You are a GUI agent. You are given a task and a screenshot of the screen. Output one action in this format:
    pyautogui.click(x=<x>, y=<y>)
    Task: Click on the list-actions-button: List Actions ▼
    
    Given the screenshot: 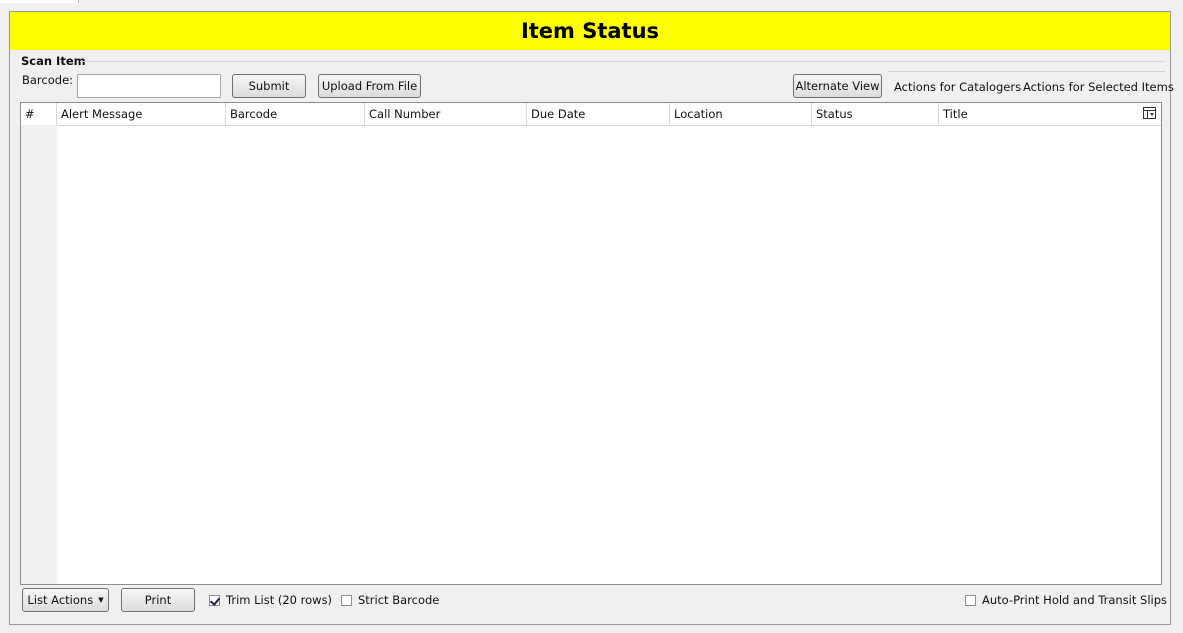 What is the action you would take?
    pyautogui.click(x=65, y=600)
    